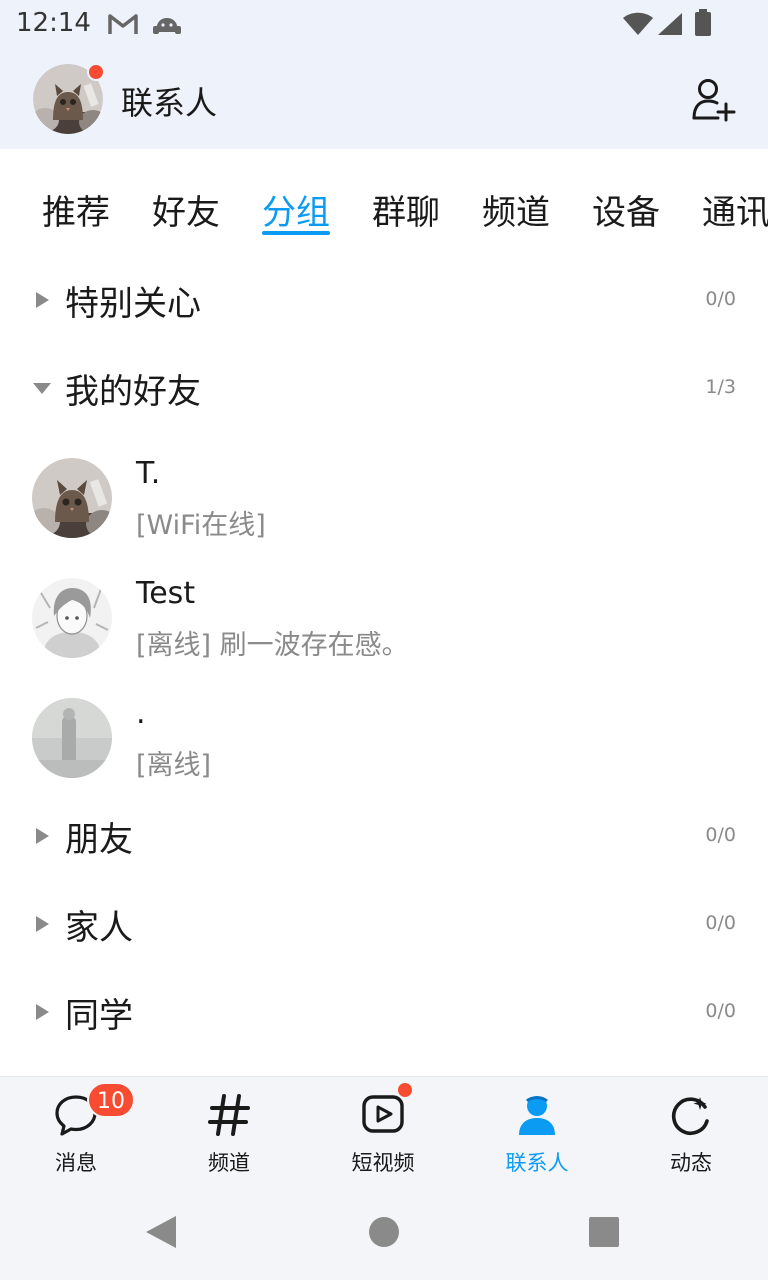 This screenshot has width=768, height=1280. What do you see at coordinates (384, 24) in the screenshot?
I see `status-bar: 12:14` at bounding box center [384, 24].